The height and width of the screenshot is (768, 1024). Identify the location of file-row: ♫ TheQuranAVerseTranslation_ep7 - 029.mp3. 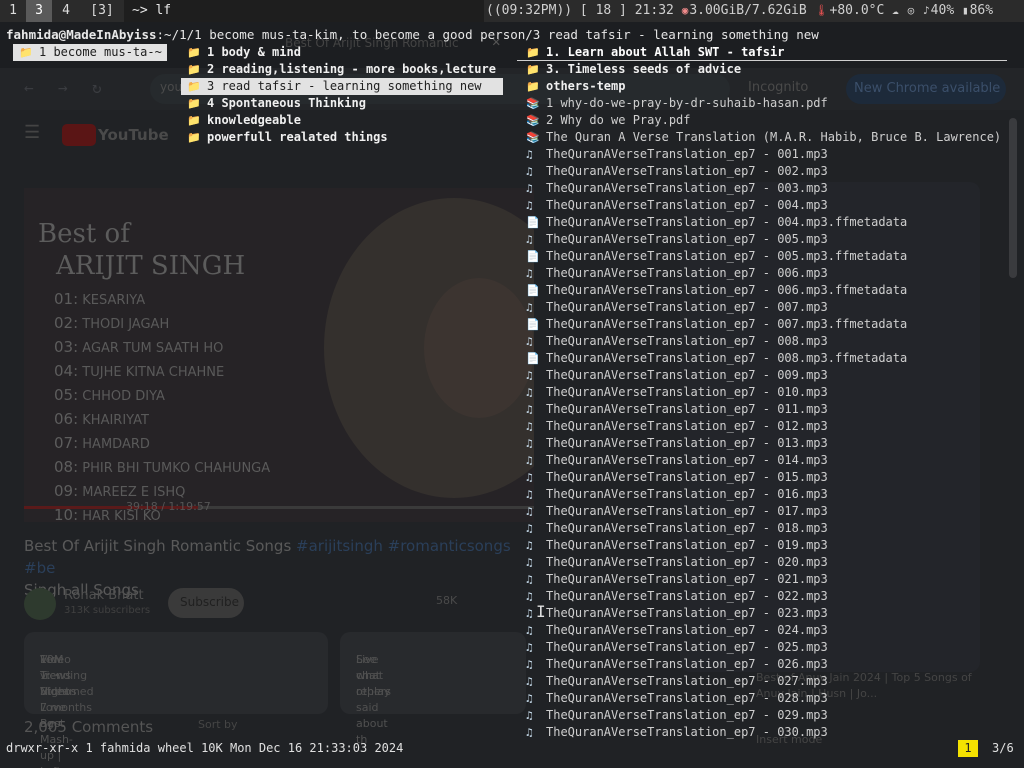
(762, 715).